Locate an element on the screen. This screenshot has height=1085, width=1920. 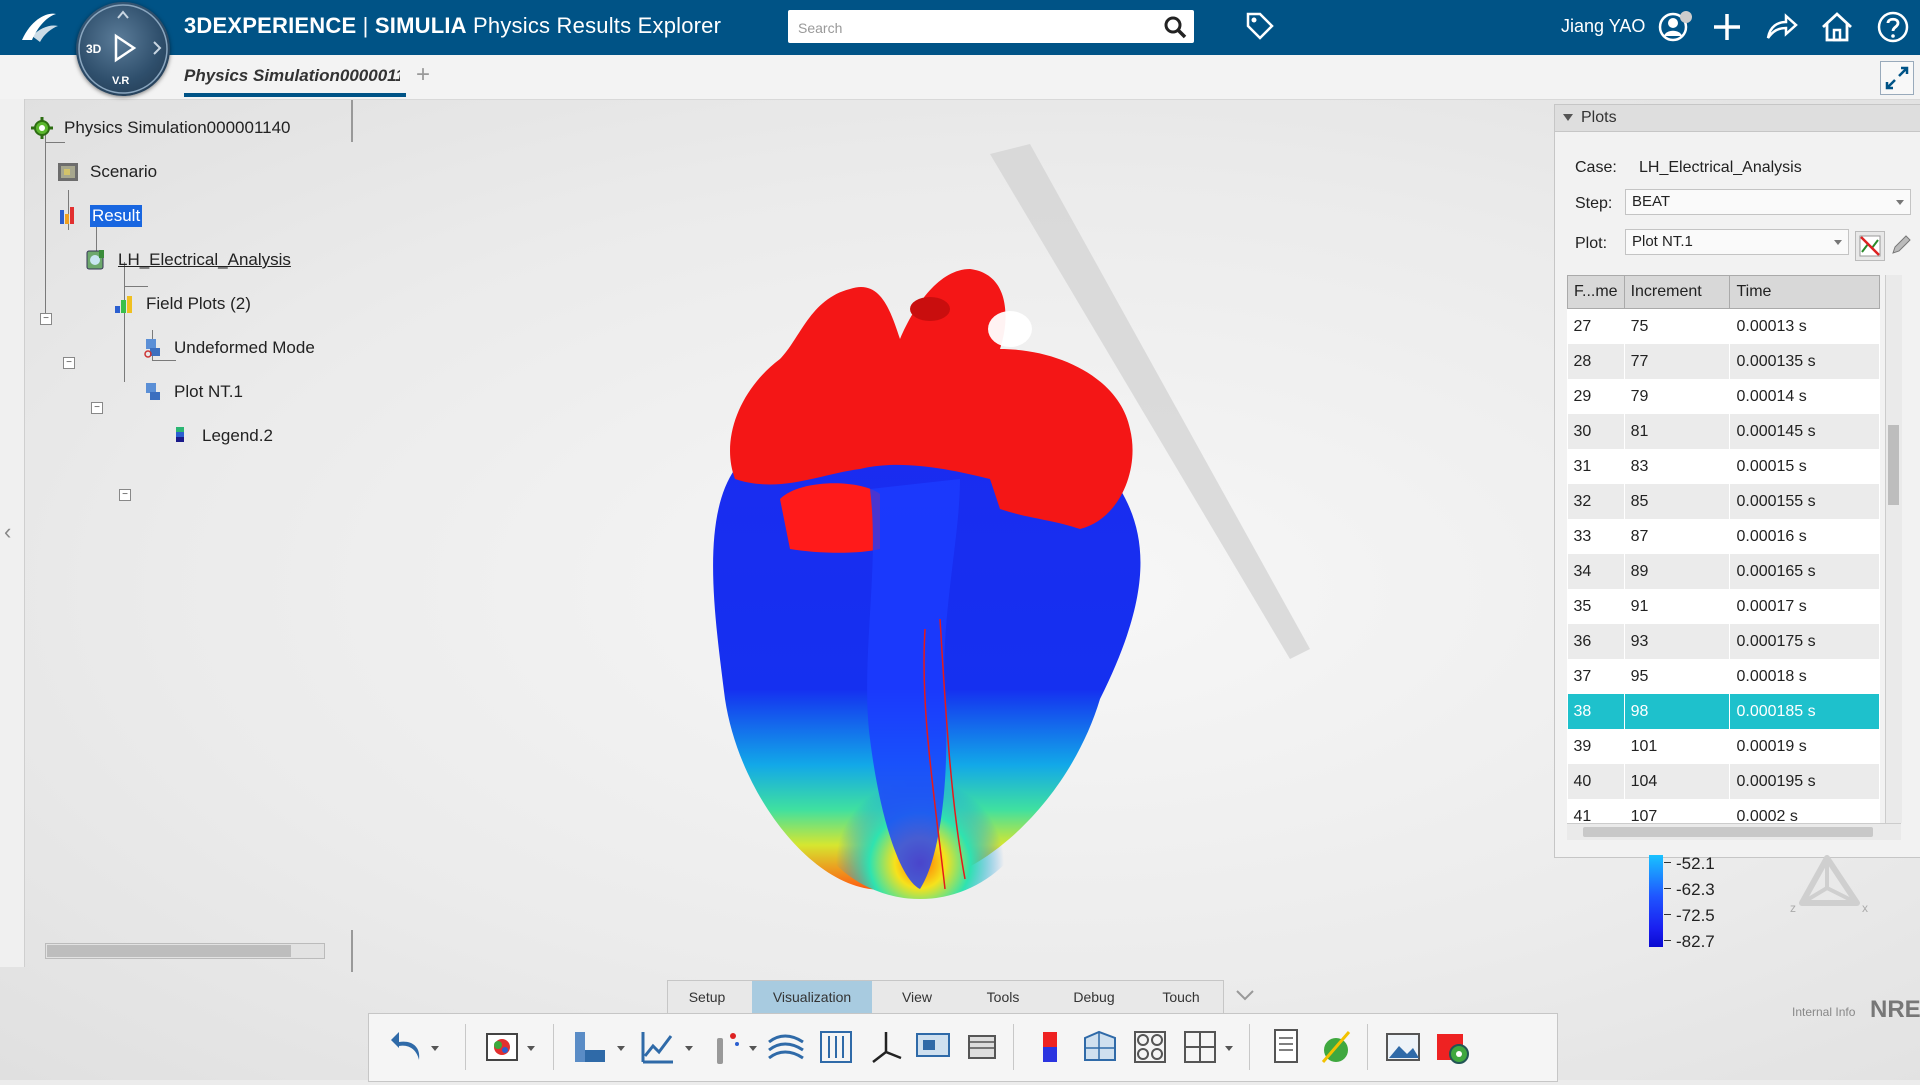
table-row: 38 98 0.000185 s is located at coordinates (1723, 711).